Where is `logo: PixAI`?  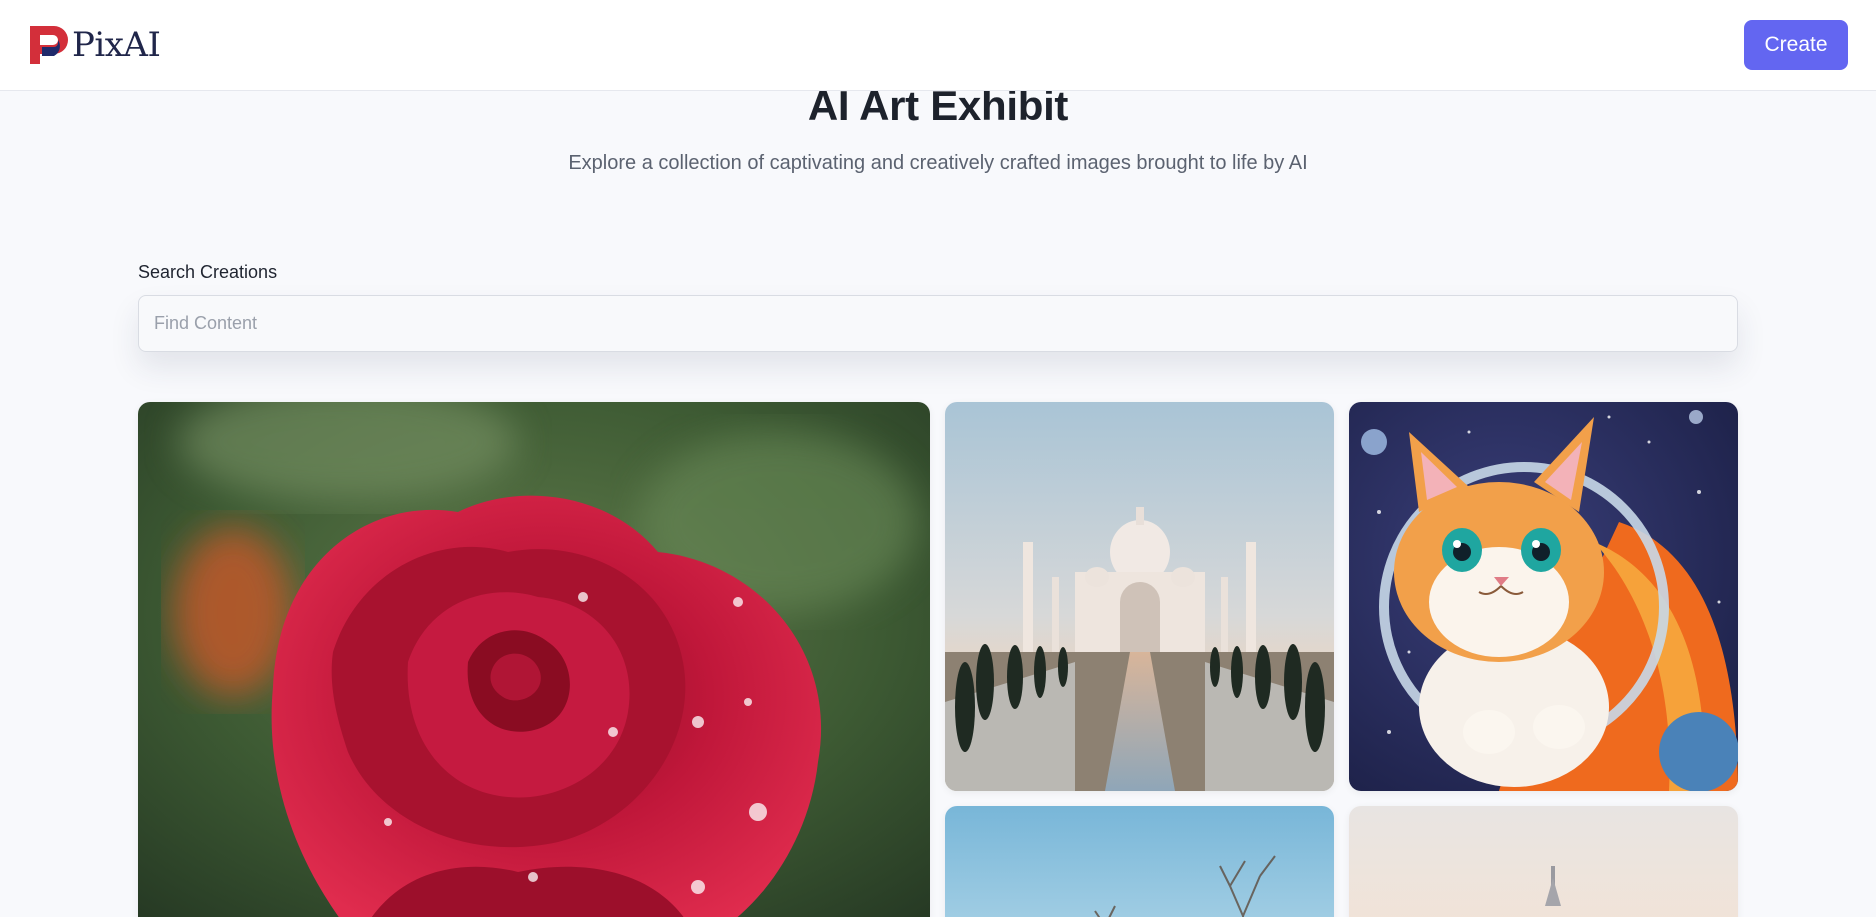 logo: PixAI is located at coordinates (94, 45).